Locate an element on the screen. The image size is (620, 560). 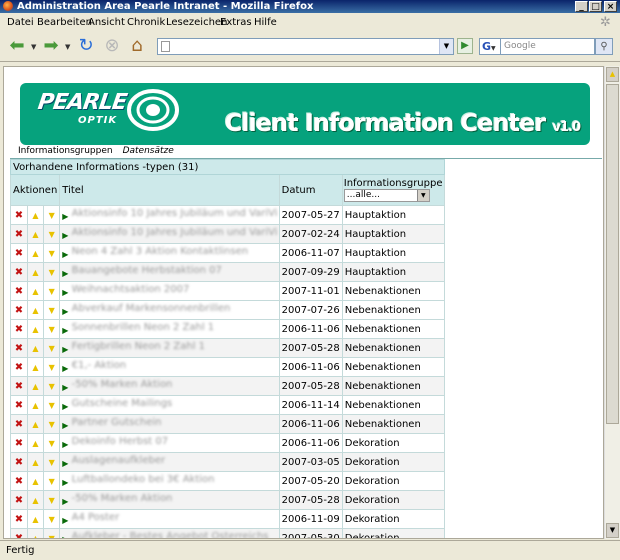
row-title: Neon 4 Zahl 3 Aktion Kontaktlinsen is located at coordinates (174, 251).